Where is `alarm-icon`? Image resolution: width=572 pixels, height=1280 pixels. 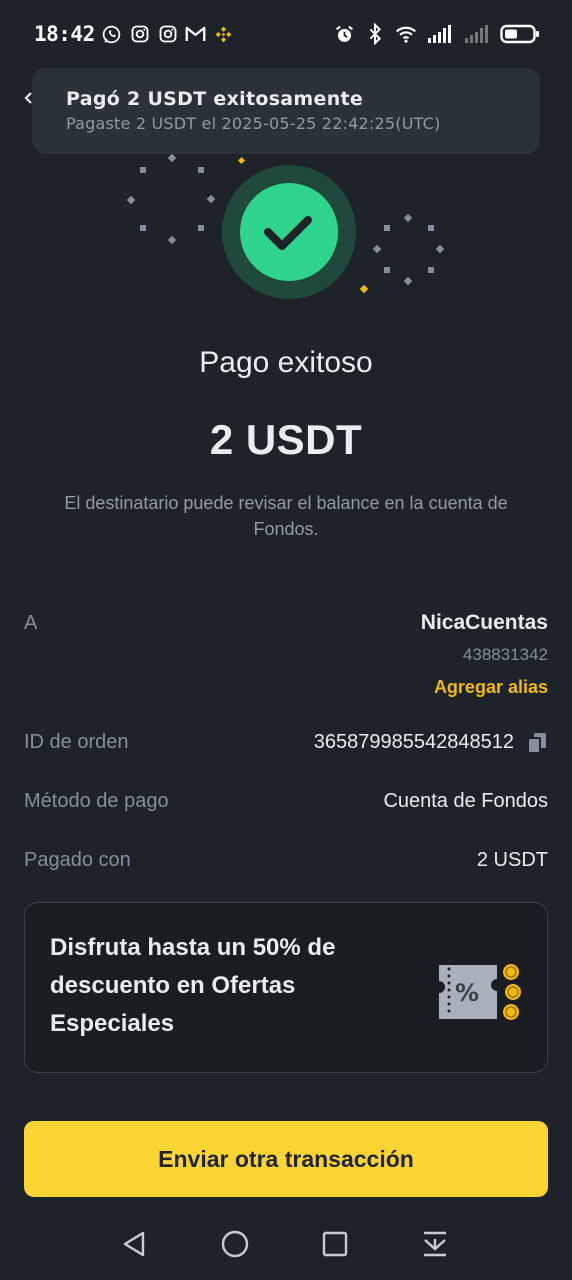
alarm-icon is located at coordinates (344, 34).